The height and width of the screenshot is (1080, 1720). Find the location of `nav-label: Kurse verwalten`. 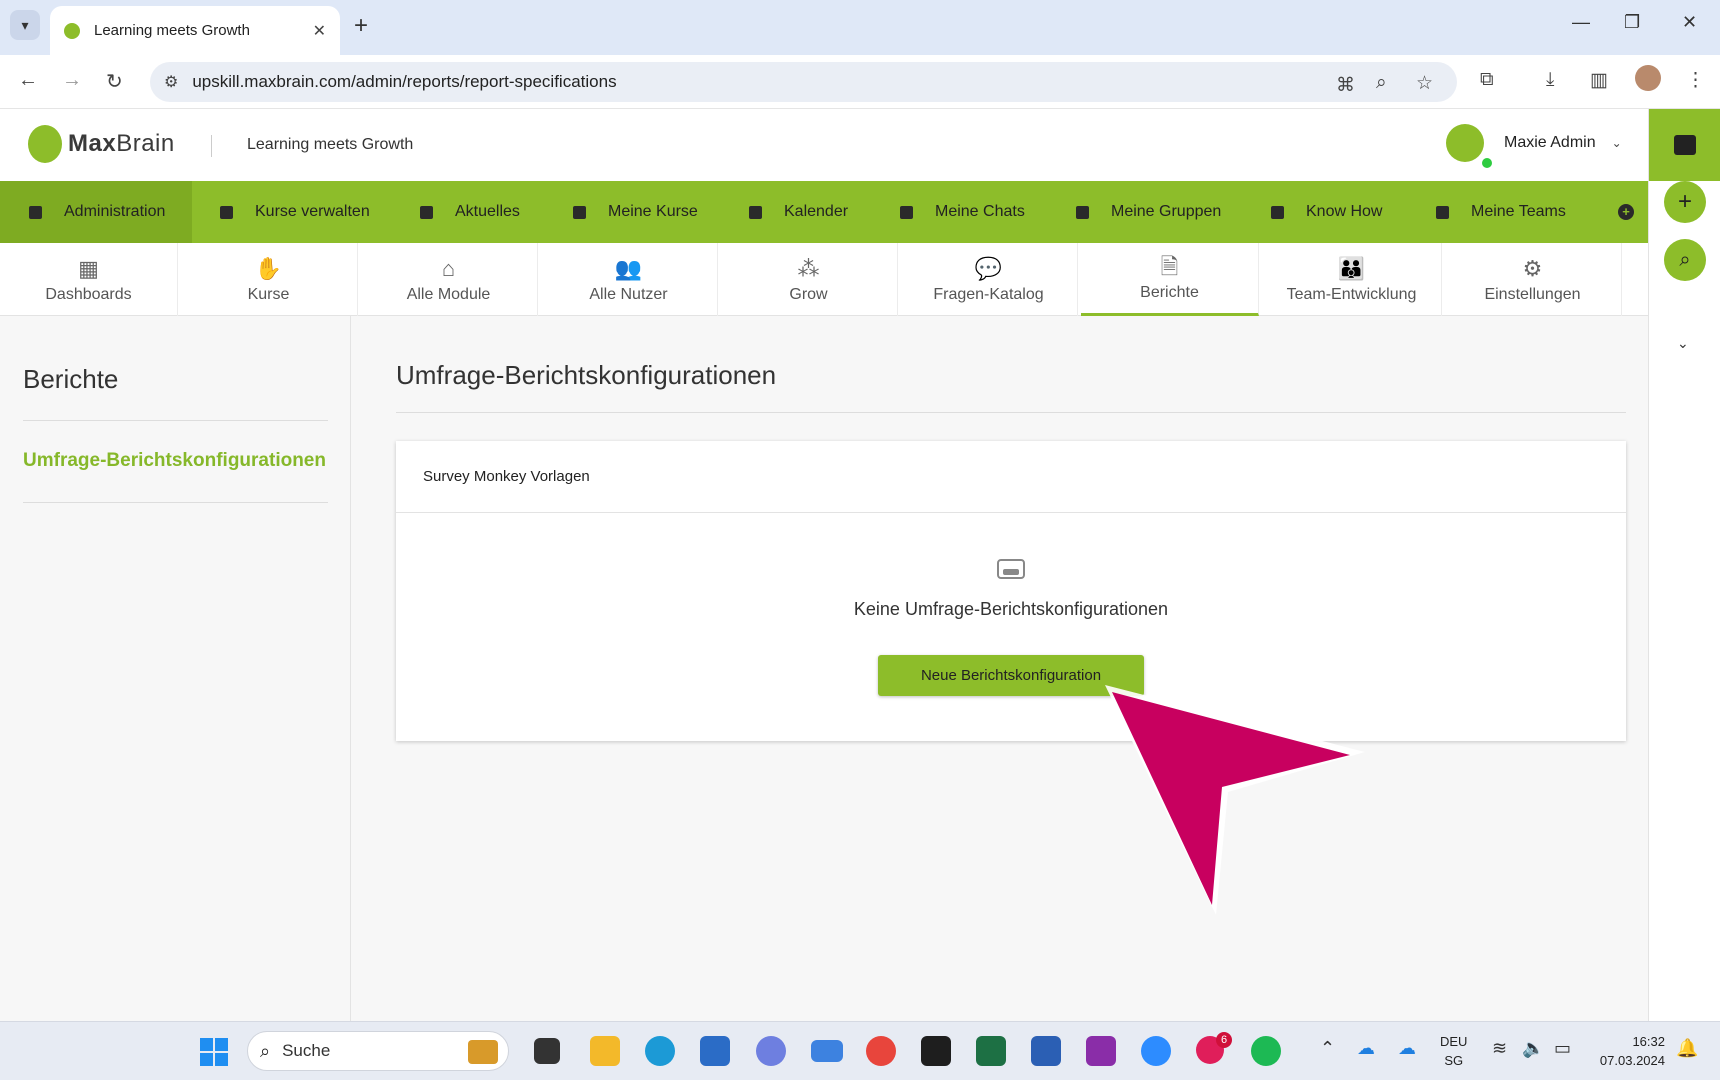

nav-label: Kurse verwalten is located at coordinates (312, 211).